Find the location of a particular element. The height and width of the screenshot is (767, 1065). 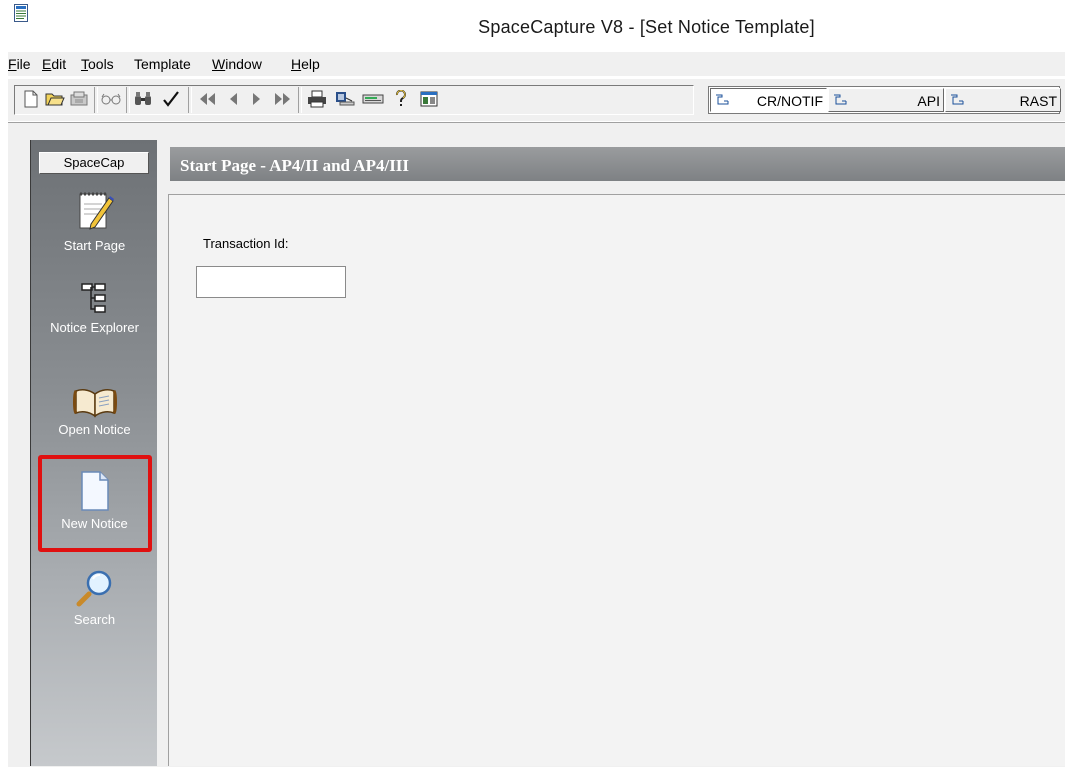

template-rast-button: RAST is located at coordinates (1003, 100).